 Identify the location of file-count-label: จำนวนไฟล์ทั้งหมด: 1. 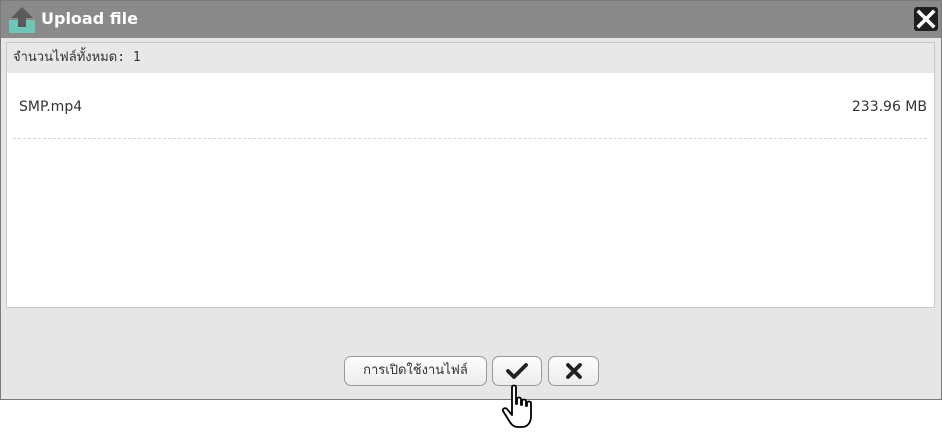
(77, 57).